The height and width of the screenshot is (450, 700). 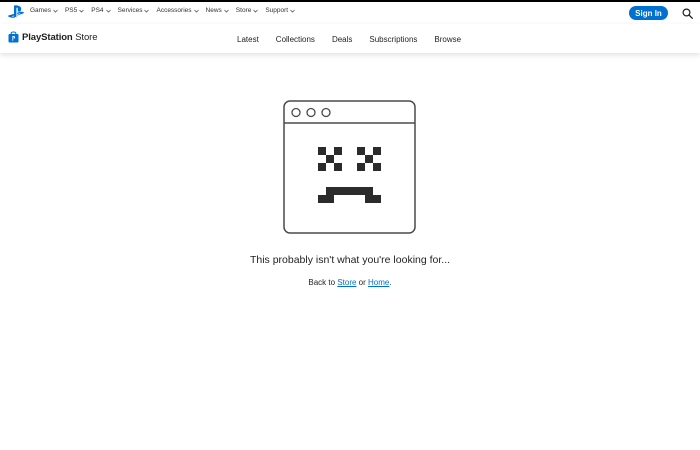 What do you see at coordinates (322, 282) in the screenshot?
I see `back-prefix: Back to` at bounding box center [322, 282].